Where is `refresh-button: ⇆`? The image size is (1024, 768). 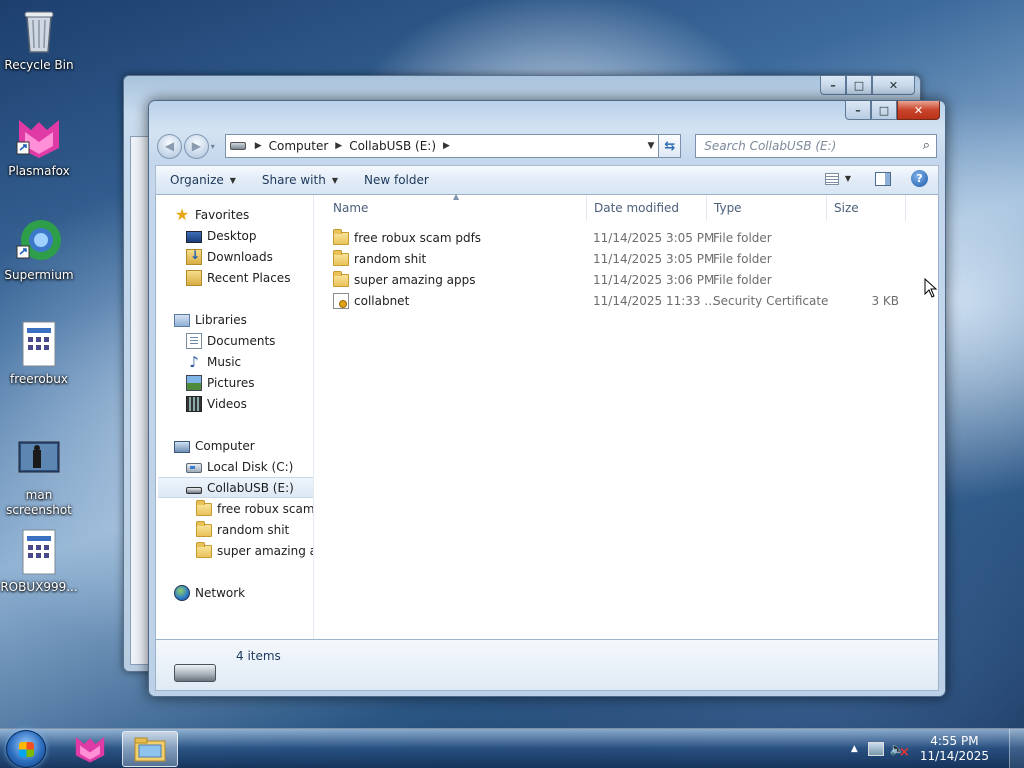
refresh-button: ⇆ is located at coordinates (670, 146).